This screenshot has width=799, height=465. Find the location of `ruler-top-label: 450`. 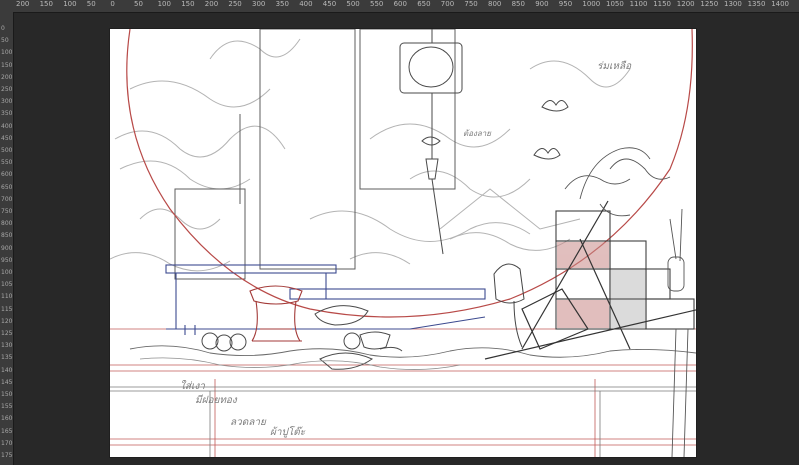

ruler-top-label: 450 is located at coordinates (329, 4).